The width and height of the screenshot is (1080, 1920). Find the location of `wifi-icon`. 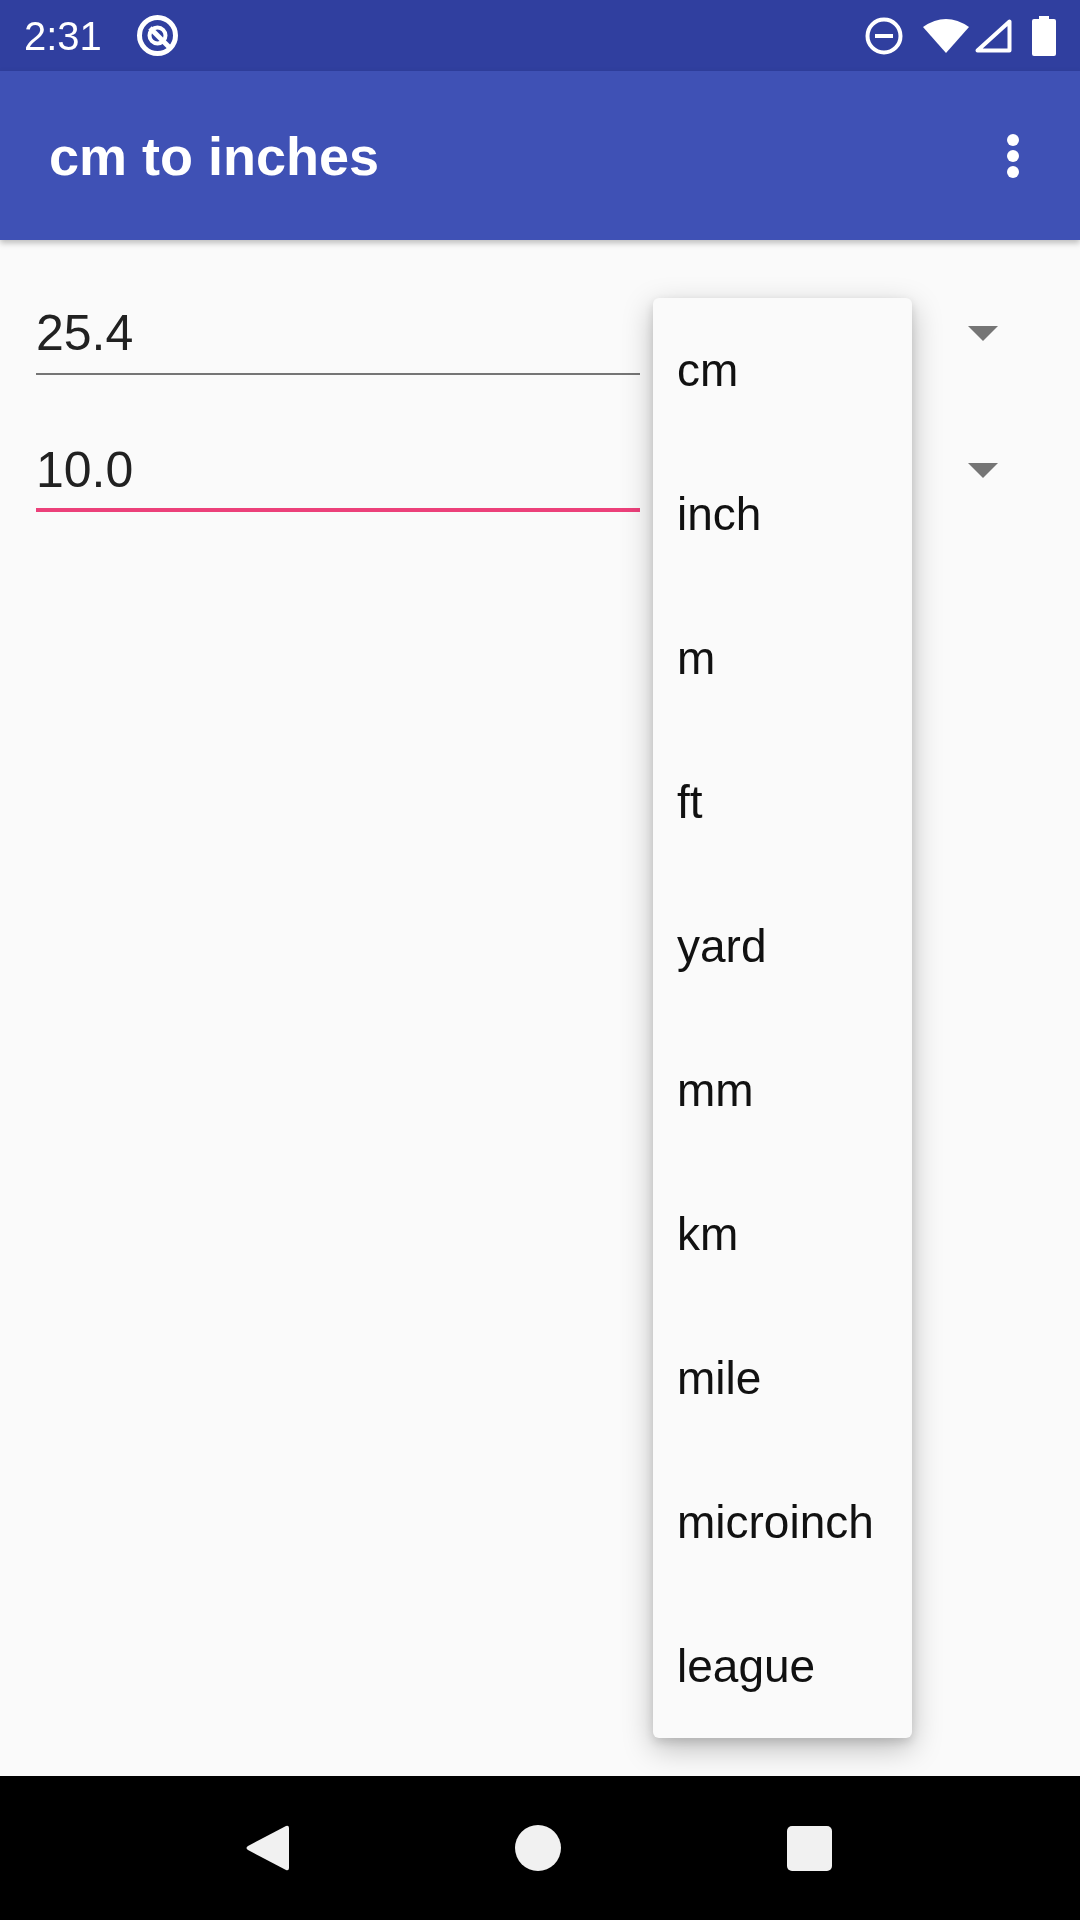

wifi-icon is located at coordinates (946, 35).